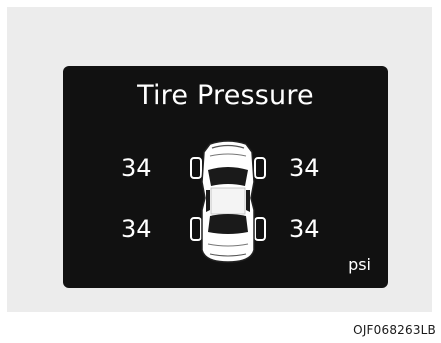  Describe the element at coordinates (260, 229) in the screenshot. I see `rear-right-tire-icon` at that location.